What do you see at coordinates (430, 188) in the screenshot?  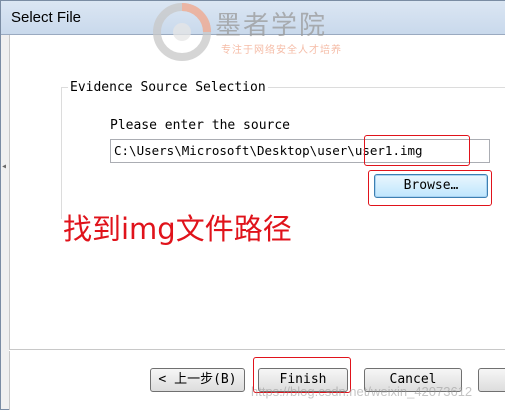 I see `browse-highlight-box` at bounding box center [430, 188].